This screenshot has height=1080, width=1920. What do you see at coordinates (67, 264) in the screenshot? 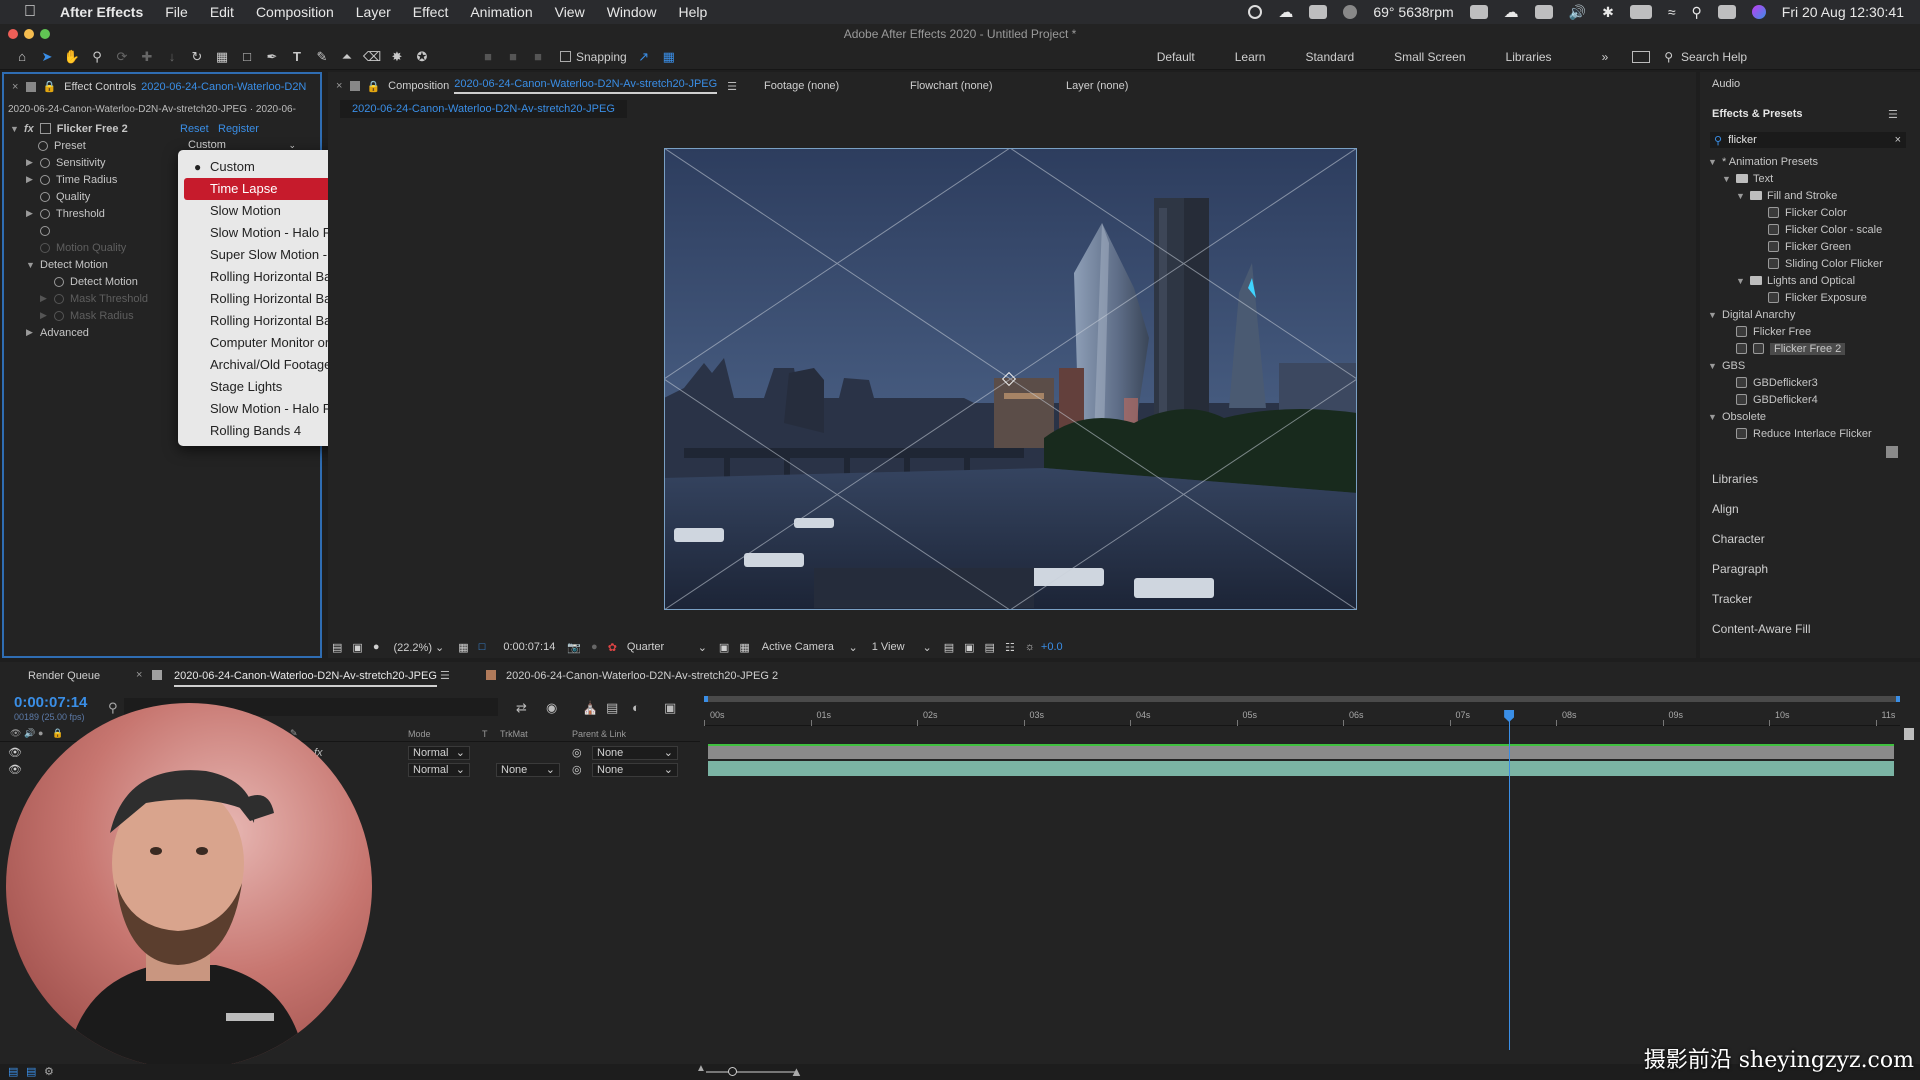
I see `group-detect-motion: ▼ Detect Motion` at bounding box center [67, 264].